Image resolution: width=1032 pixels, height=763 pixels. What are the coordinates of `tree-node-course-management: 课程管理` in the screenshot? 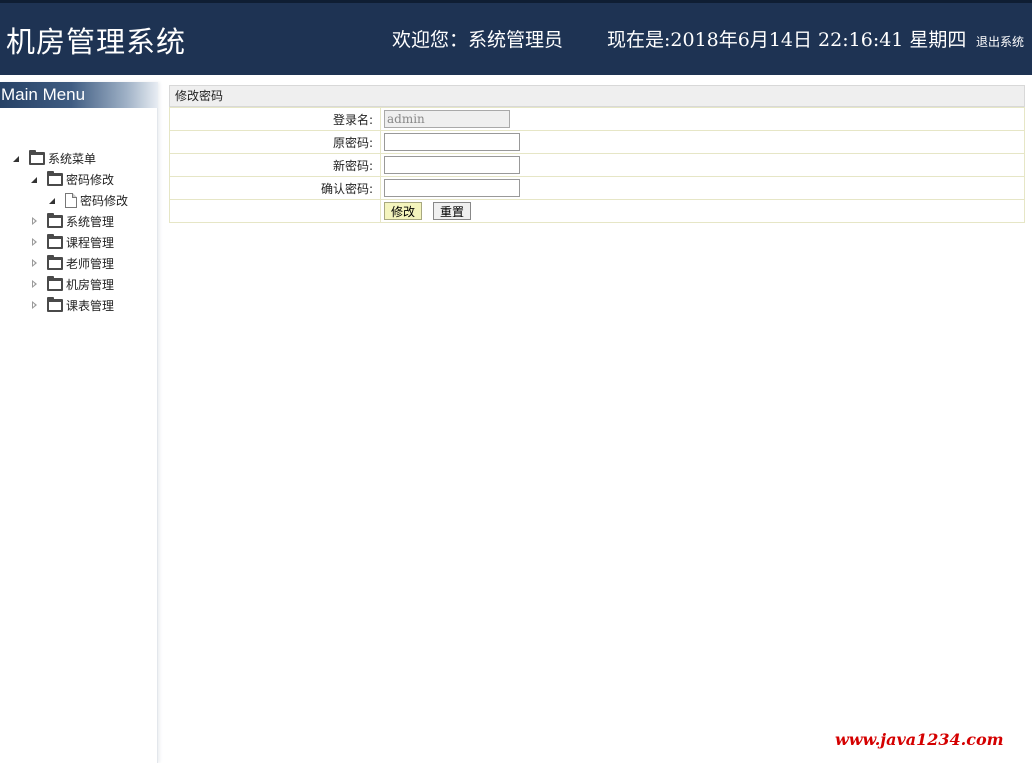 It's located at (72, 242).